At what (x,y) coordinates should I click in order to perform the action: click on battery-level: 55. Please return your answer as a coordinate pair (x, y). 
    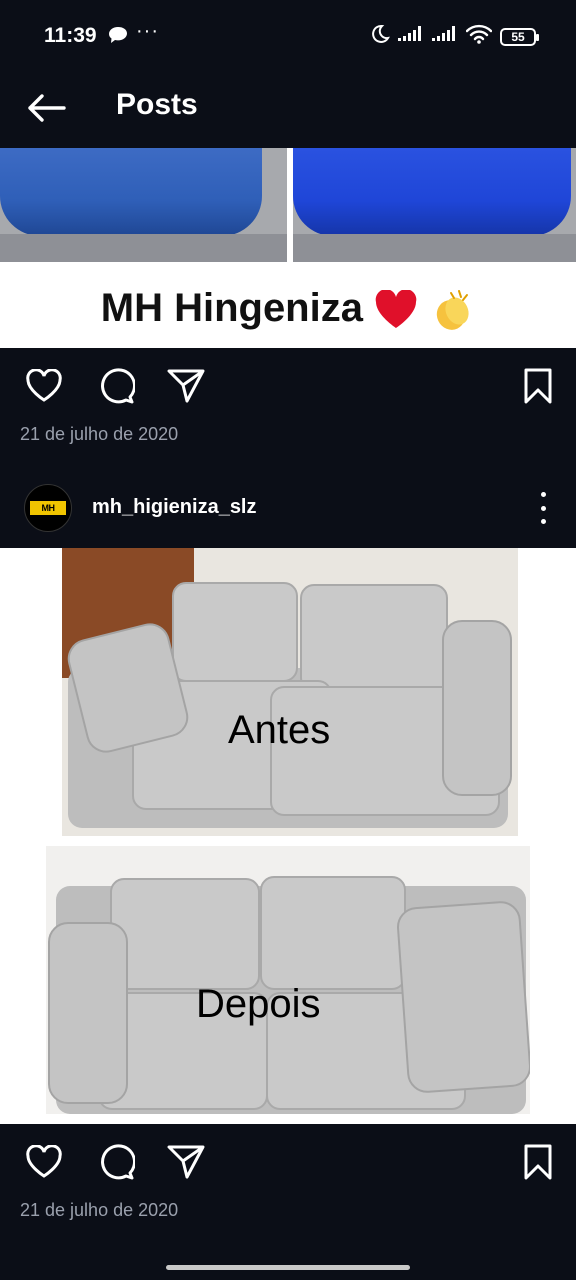
    Looking at the image, I should click on (518, 36).